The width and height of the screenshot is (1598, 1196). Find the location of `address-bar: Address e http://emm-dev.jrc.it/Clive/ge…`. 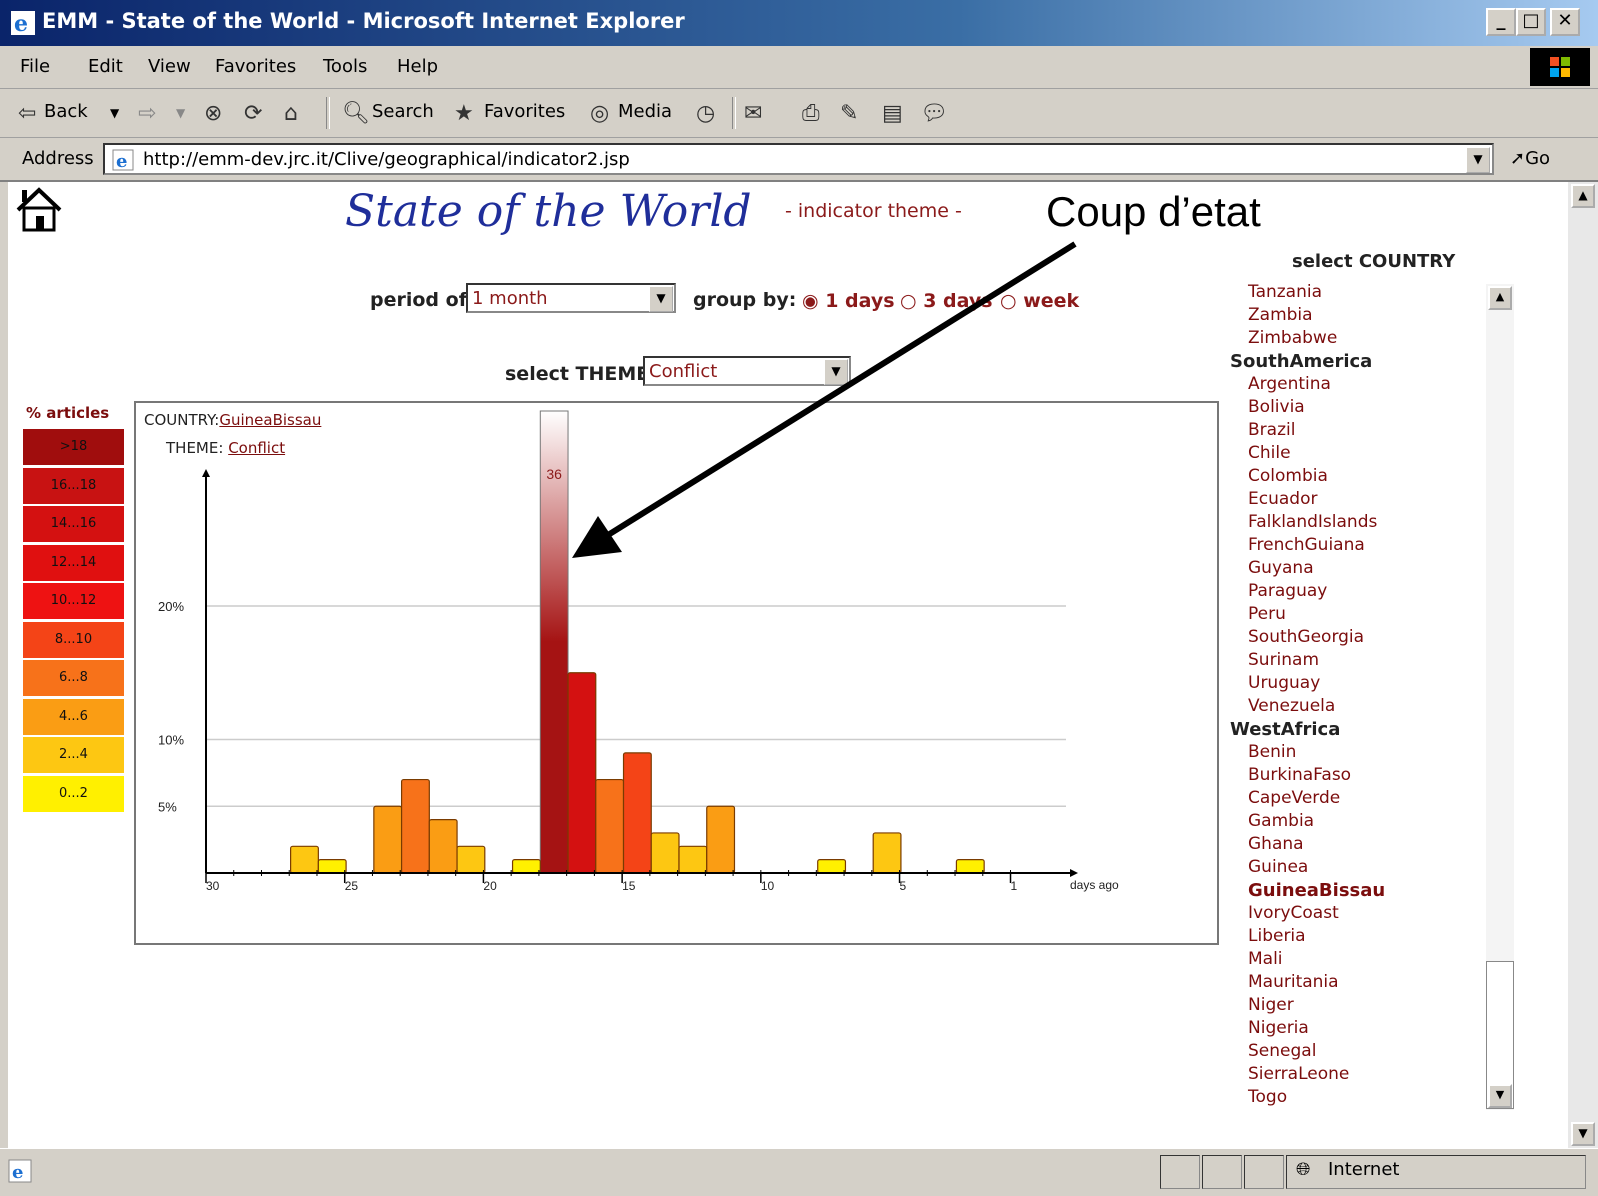

address-bar: Address e http://emm-dev.jrc.it/Clive/ge… is located at coordinates (799, 160).